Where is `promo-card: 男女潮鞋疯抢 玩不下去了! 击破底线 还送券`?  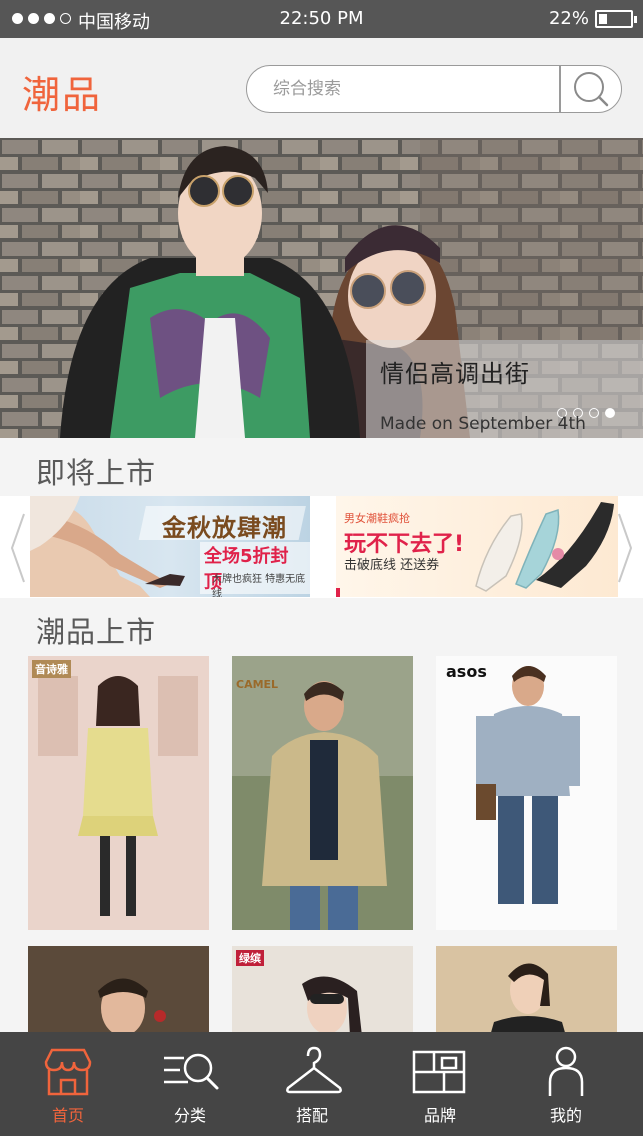
promo-card: 男女潮鞋疯抢 玩不下去了! 击破底线 还送券 is located at coordinates (477, 546).